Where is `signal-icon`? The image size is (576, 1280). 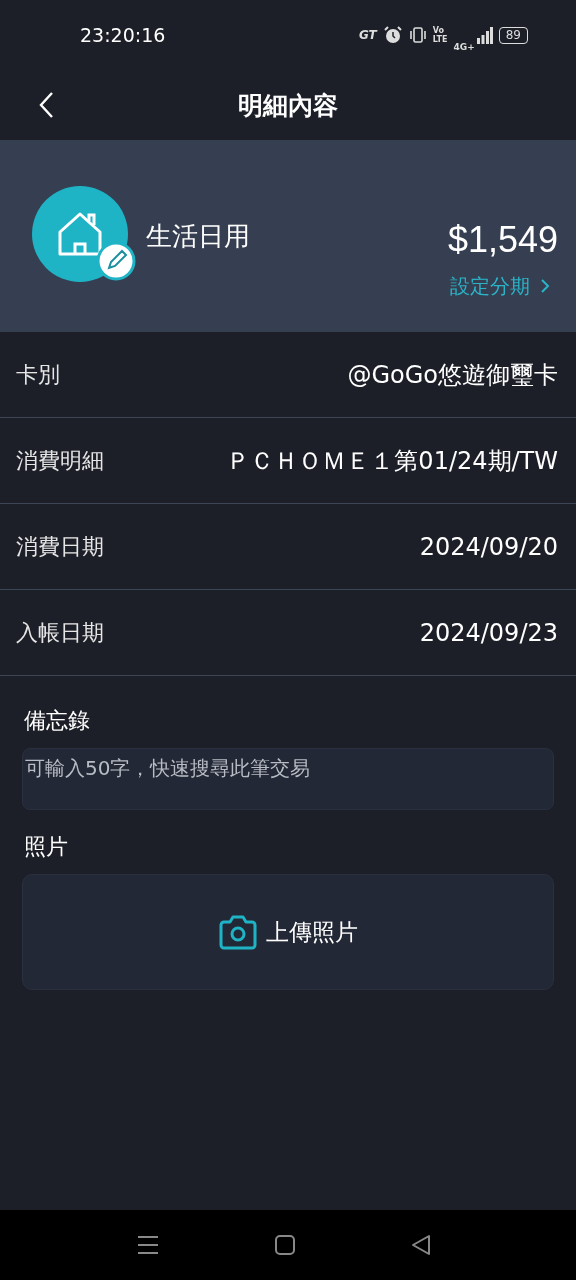
signal-icon is located at coordinates (484, 35).